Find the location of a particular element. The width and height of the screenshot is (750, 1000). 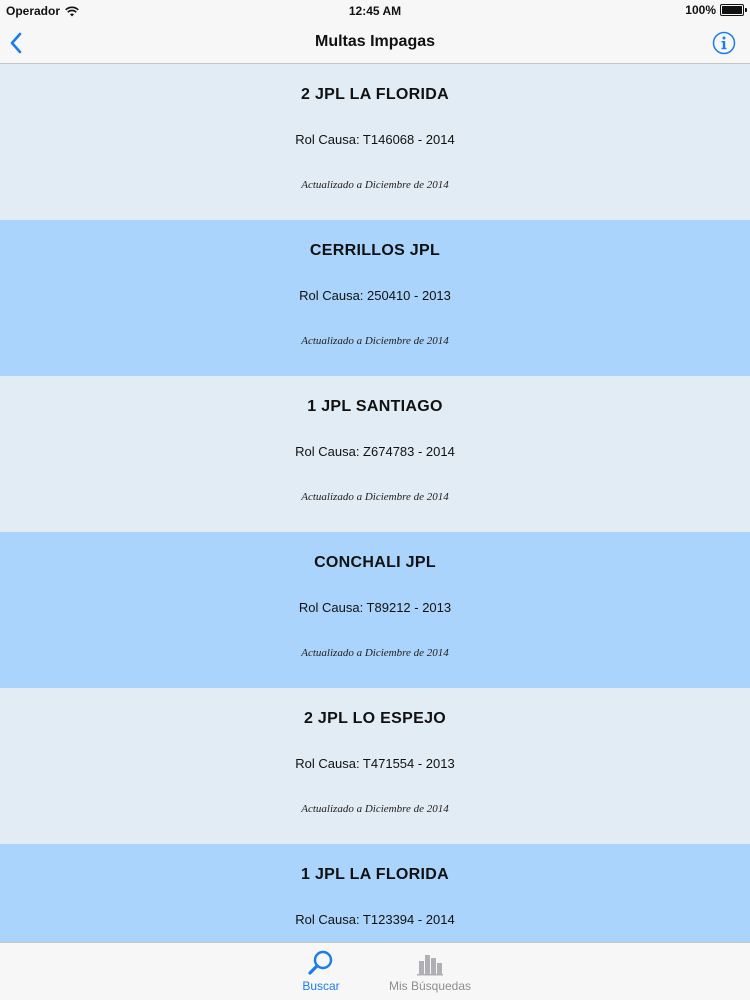

case-number: Rol Causa: Z674783 - 2014 is located at coordinates (375, 451).